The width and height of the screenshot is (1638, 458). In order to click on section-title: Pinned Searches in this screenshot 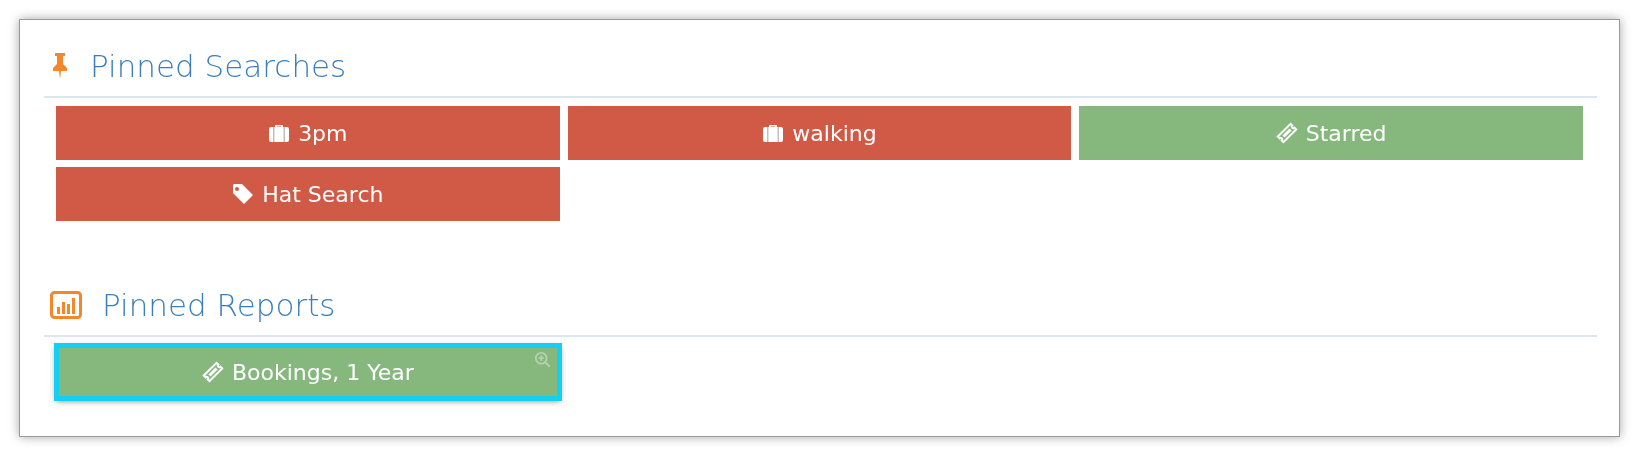, I will do `click(218, 66)`.